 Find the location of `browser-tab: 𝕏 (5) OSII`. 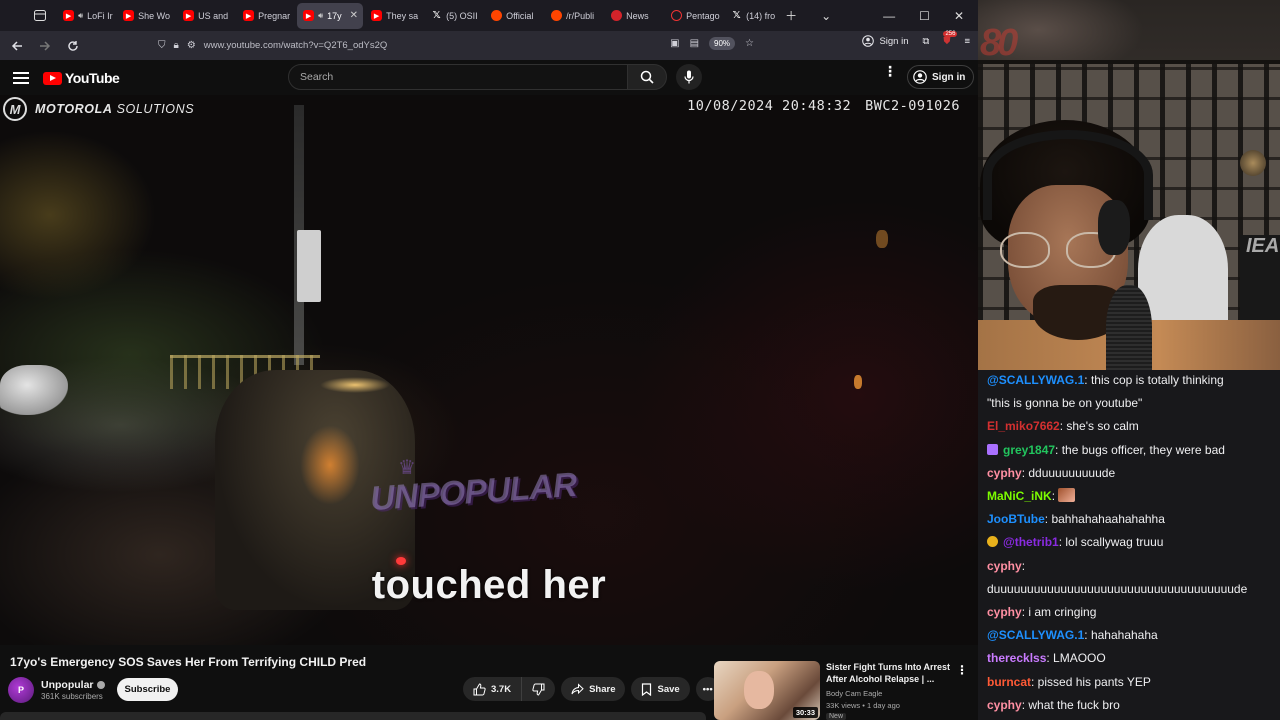

browser-tab: 𝕏 (5) OSII is located at coordinates (454, 16).